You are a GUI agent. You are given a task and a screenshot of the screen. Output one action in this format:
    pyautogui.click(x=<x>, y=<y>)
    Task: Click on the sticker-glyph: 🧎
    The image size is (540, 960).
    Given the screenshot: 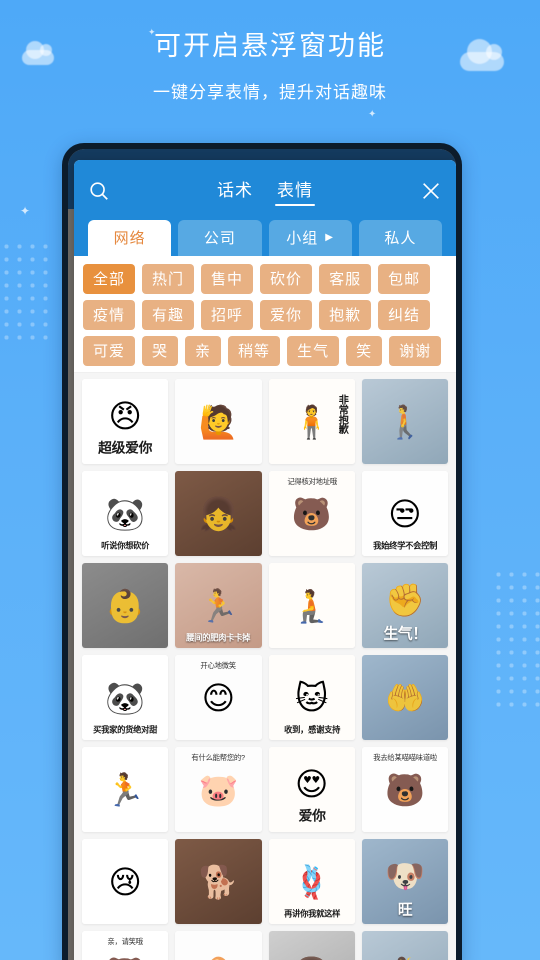 What is the action you would take?
    pyautogui.click(x=311, y=605)
    